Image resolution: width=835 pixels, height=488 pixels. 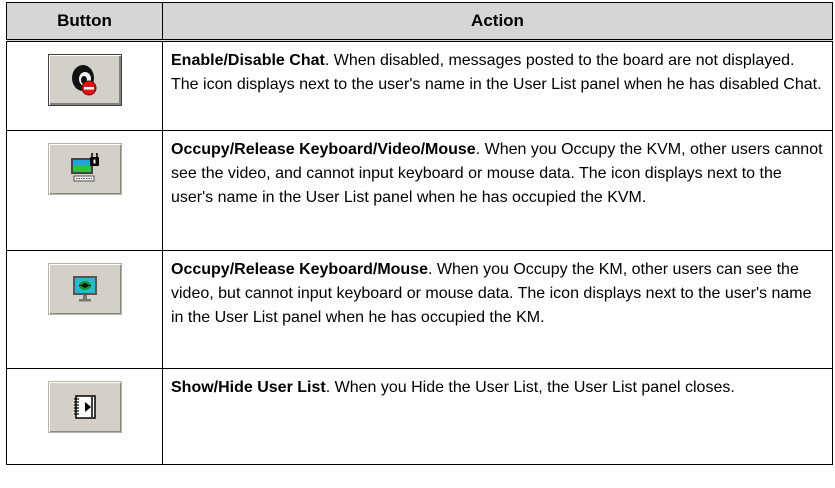 I want to click on header-button: Button, so click(x=84, y=22).